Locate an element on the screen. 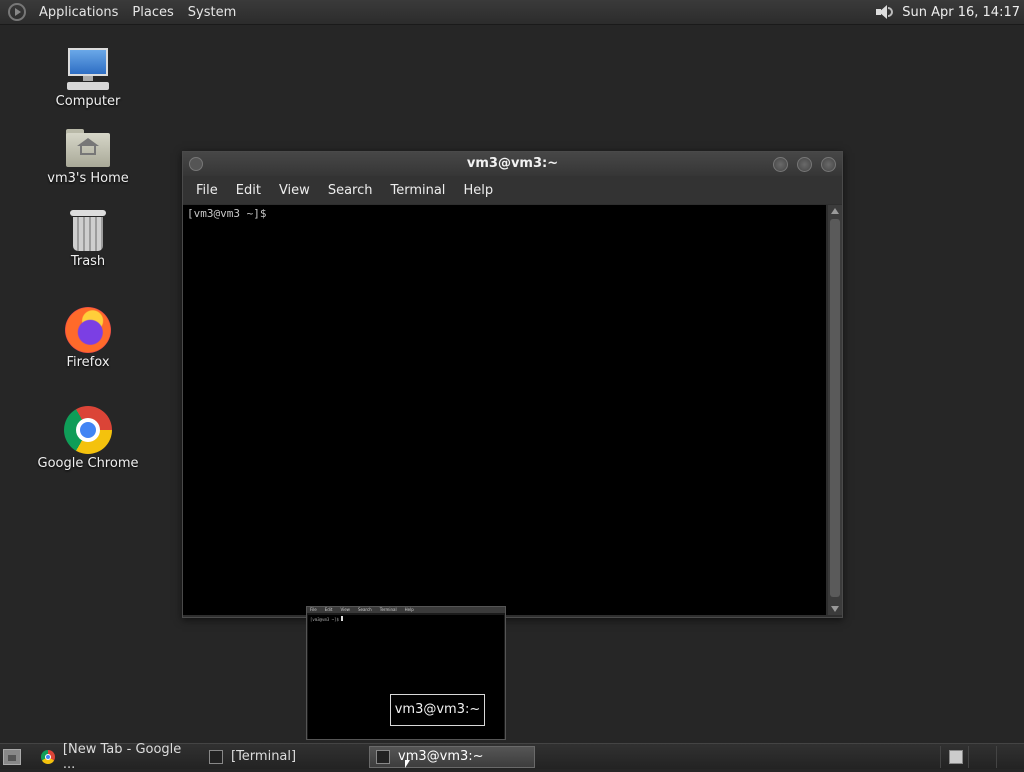 The image size is (1024, 772). preview-menubar: File Edit View Search Terminal Help is located at coordinates (406, 610).